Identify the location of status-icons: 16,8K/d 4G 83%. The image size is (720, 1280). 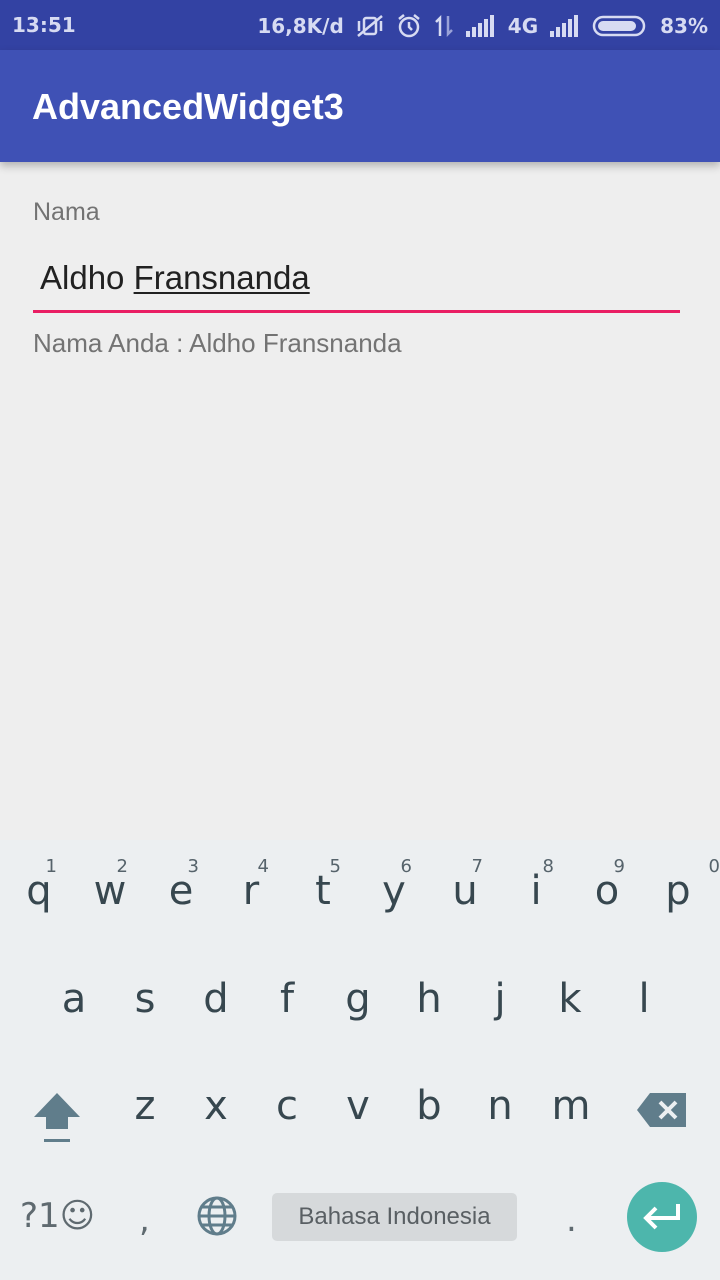
(482, 26).